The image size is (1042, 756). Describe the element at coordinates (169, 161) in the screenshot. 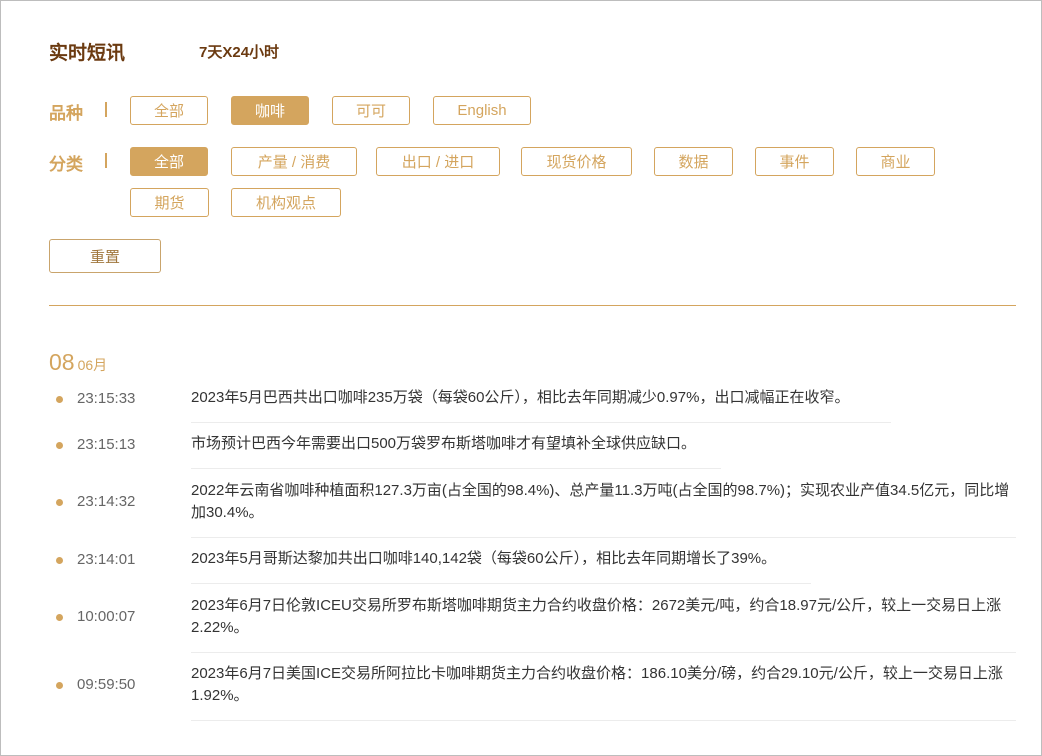

I see `category-option-all: 全部` at that location.